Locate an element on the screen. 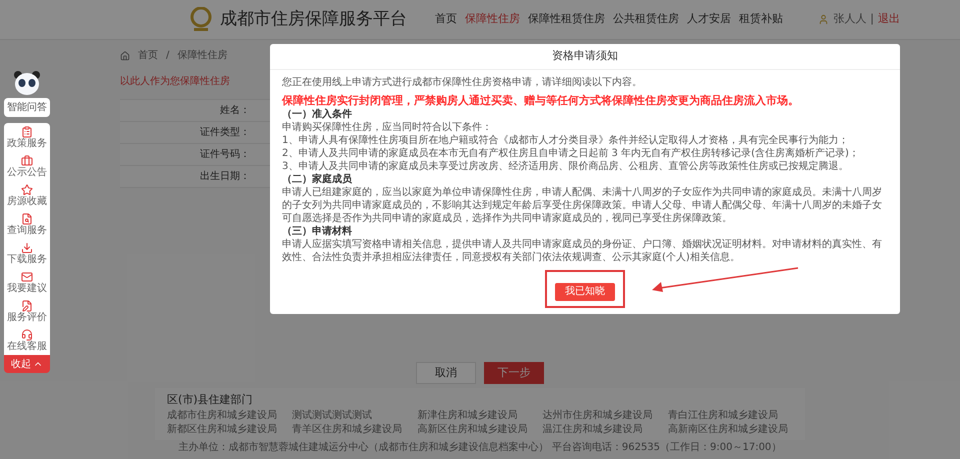 This screenshot has height=459, width=960. nav-link: 首页 is located at coordinates (446, 19).